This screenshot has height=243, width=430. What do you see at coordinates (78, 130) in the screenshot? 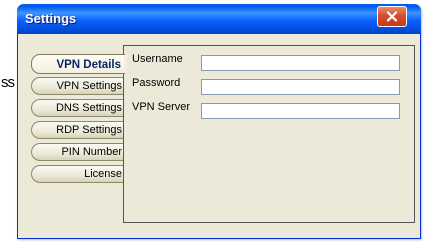
I see `tab-rdp-settings: RDP Settings` at bounding box center [78, 130].